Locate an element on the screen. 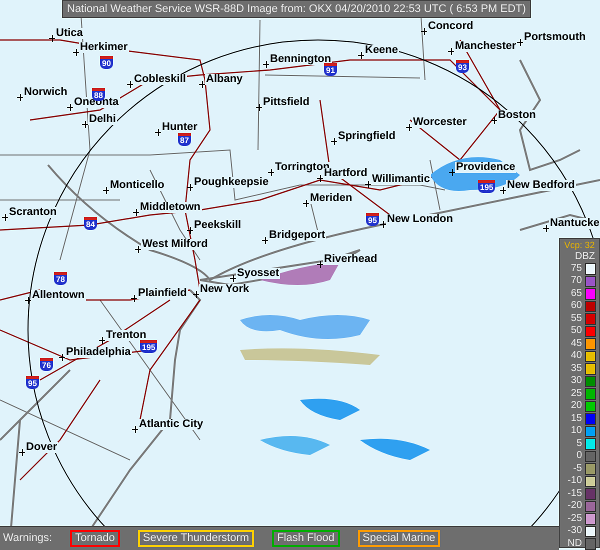 The height and width of the screenshot is (550, 600). level-label: 45 is located at coordinates (576, 343).